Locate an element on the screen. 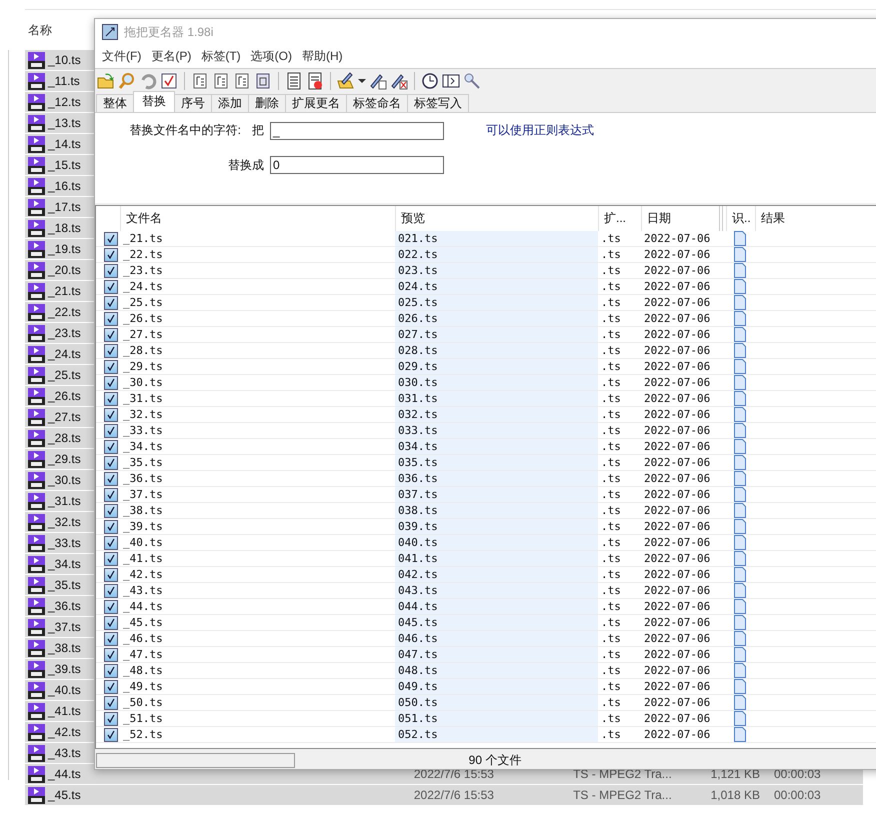 The width and height of the screenshot is (876, 822). grid-file-icon is located at coordinates (263, 81).